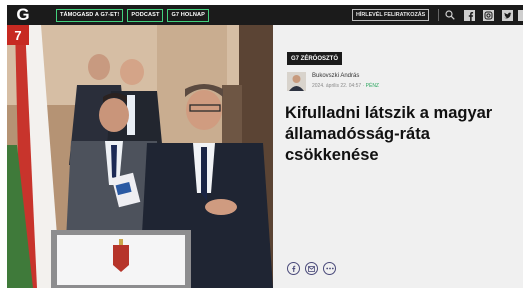 The height and width of the screenshot is (288, 525). I want to click on twitter-icon, so click(507, 15).